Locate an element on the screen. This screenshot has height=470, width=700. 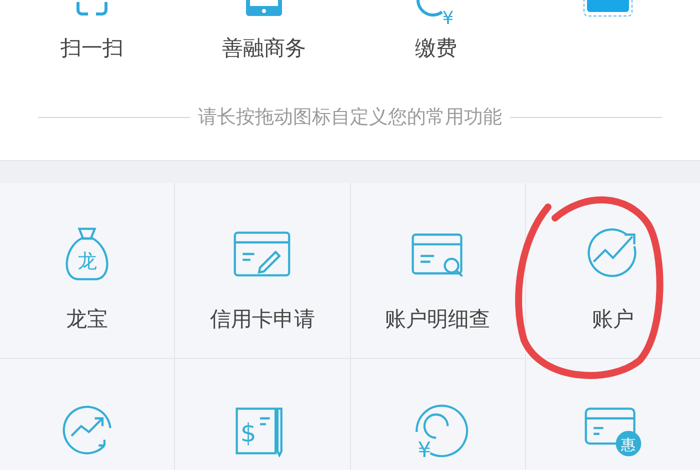
function-tile: 龙 龙宝 is located at coordinates (87, 270).